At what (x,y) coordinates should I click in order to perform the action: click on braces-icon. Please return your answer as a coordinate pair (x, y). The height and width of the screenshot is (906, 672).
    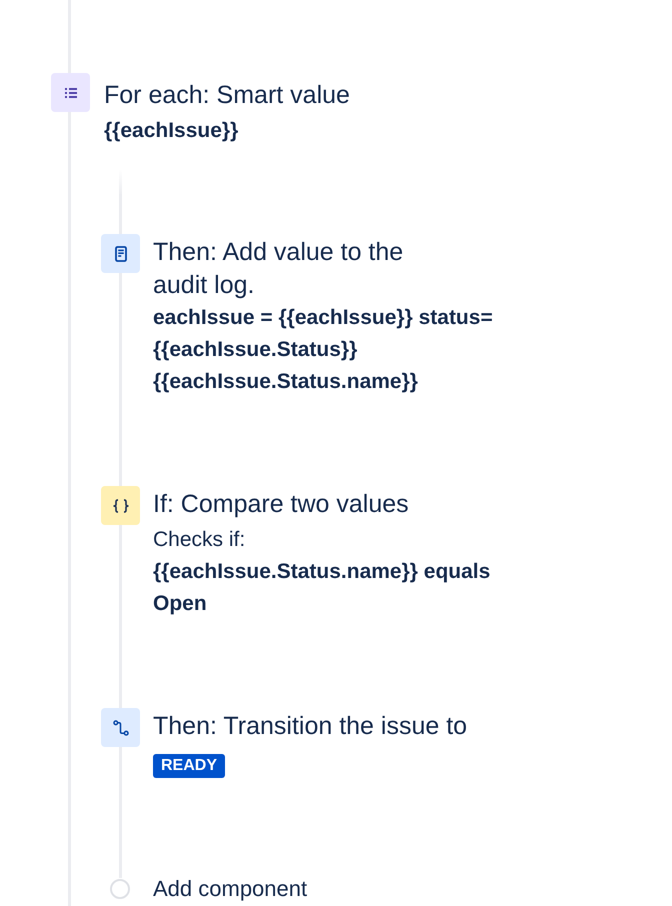
    Looking at the image, I should click on (120, 505).